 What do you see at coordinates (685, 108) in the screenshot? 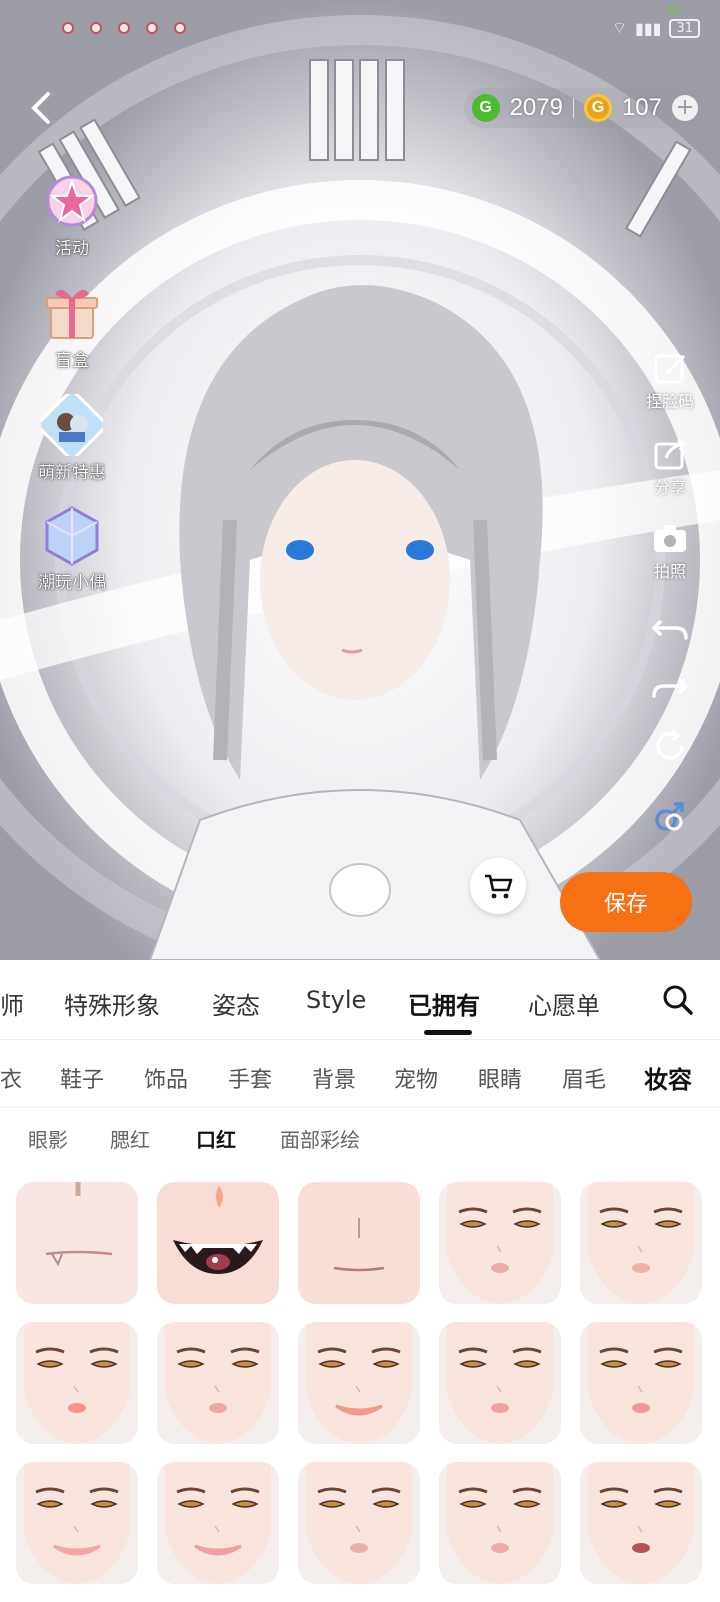
I see `add-currency-button: +` at bounding box center [685, 108].